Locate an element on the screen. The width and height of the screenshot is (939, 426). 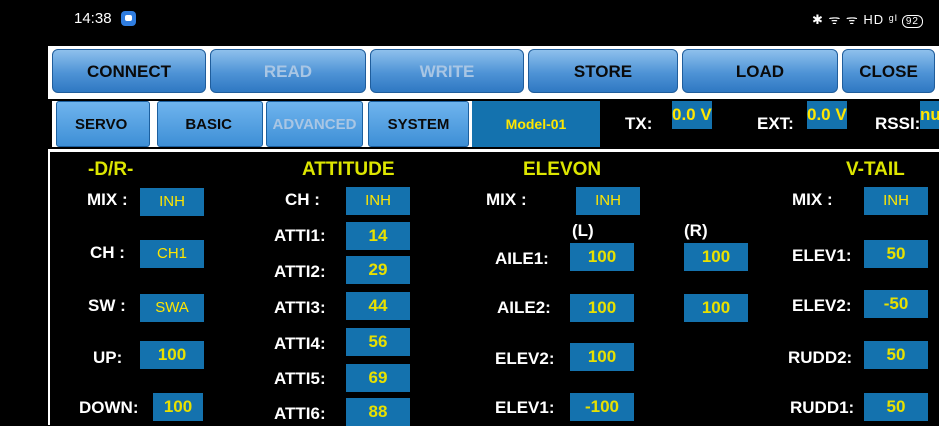
attitude-ch-value: INH is located at coordinates (378, 201).